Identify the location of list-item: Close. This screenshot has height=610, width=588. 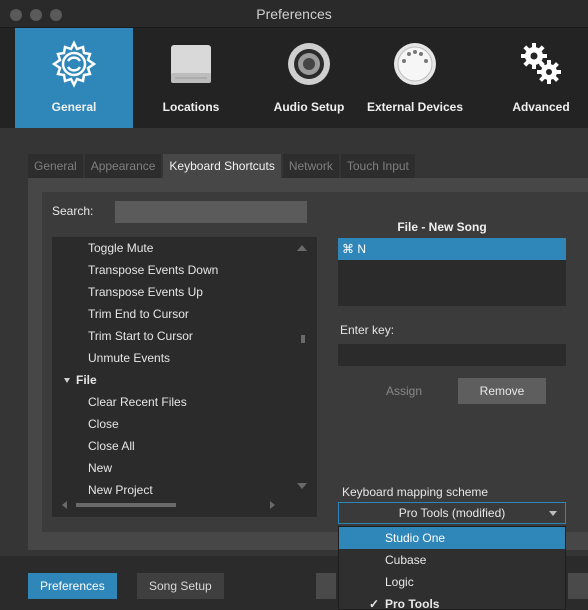
(103, 424).